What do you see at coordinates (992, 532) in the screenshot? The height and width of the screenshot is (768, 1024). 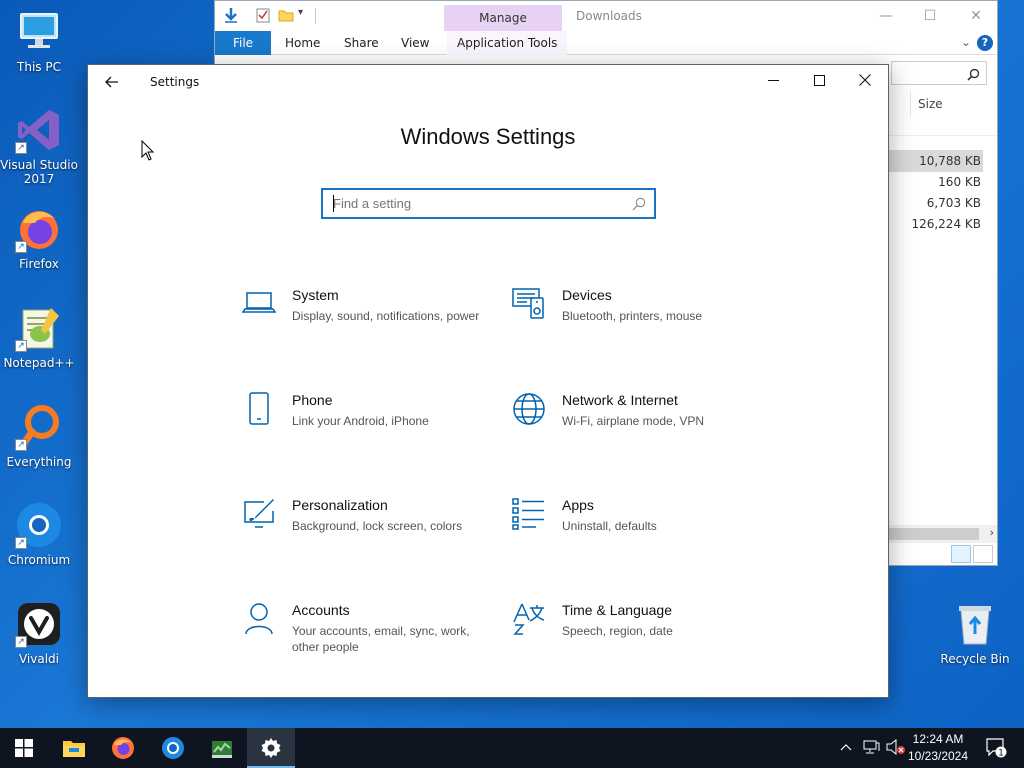 I see `scroll-right-icon: ›` at bounding box center [992, 532].